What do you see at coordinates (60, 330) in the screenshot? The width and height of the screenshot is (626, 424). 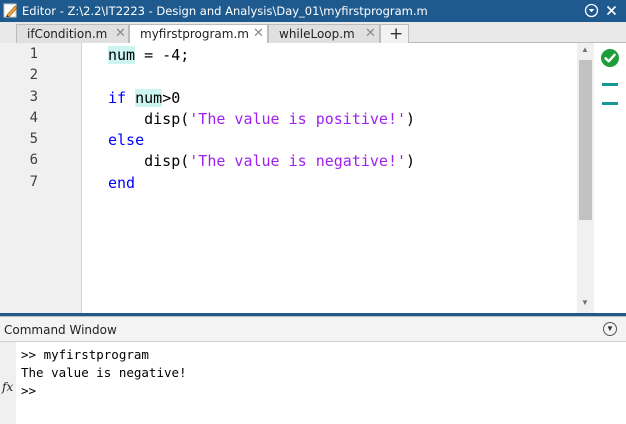 I see `command-window-title: Command Window` at bounding box center [60, 330].